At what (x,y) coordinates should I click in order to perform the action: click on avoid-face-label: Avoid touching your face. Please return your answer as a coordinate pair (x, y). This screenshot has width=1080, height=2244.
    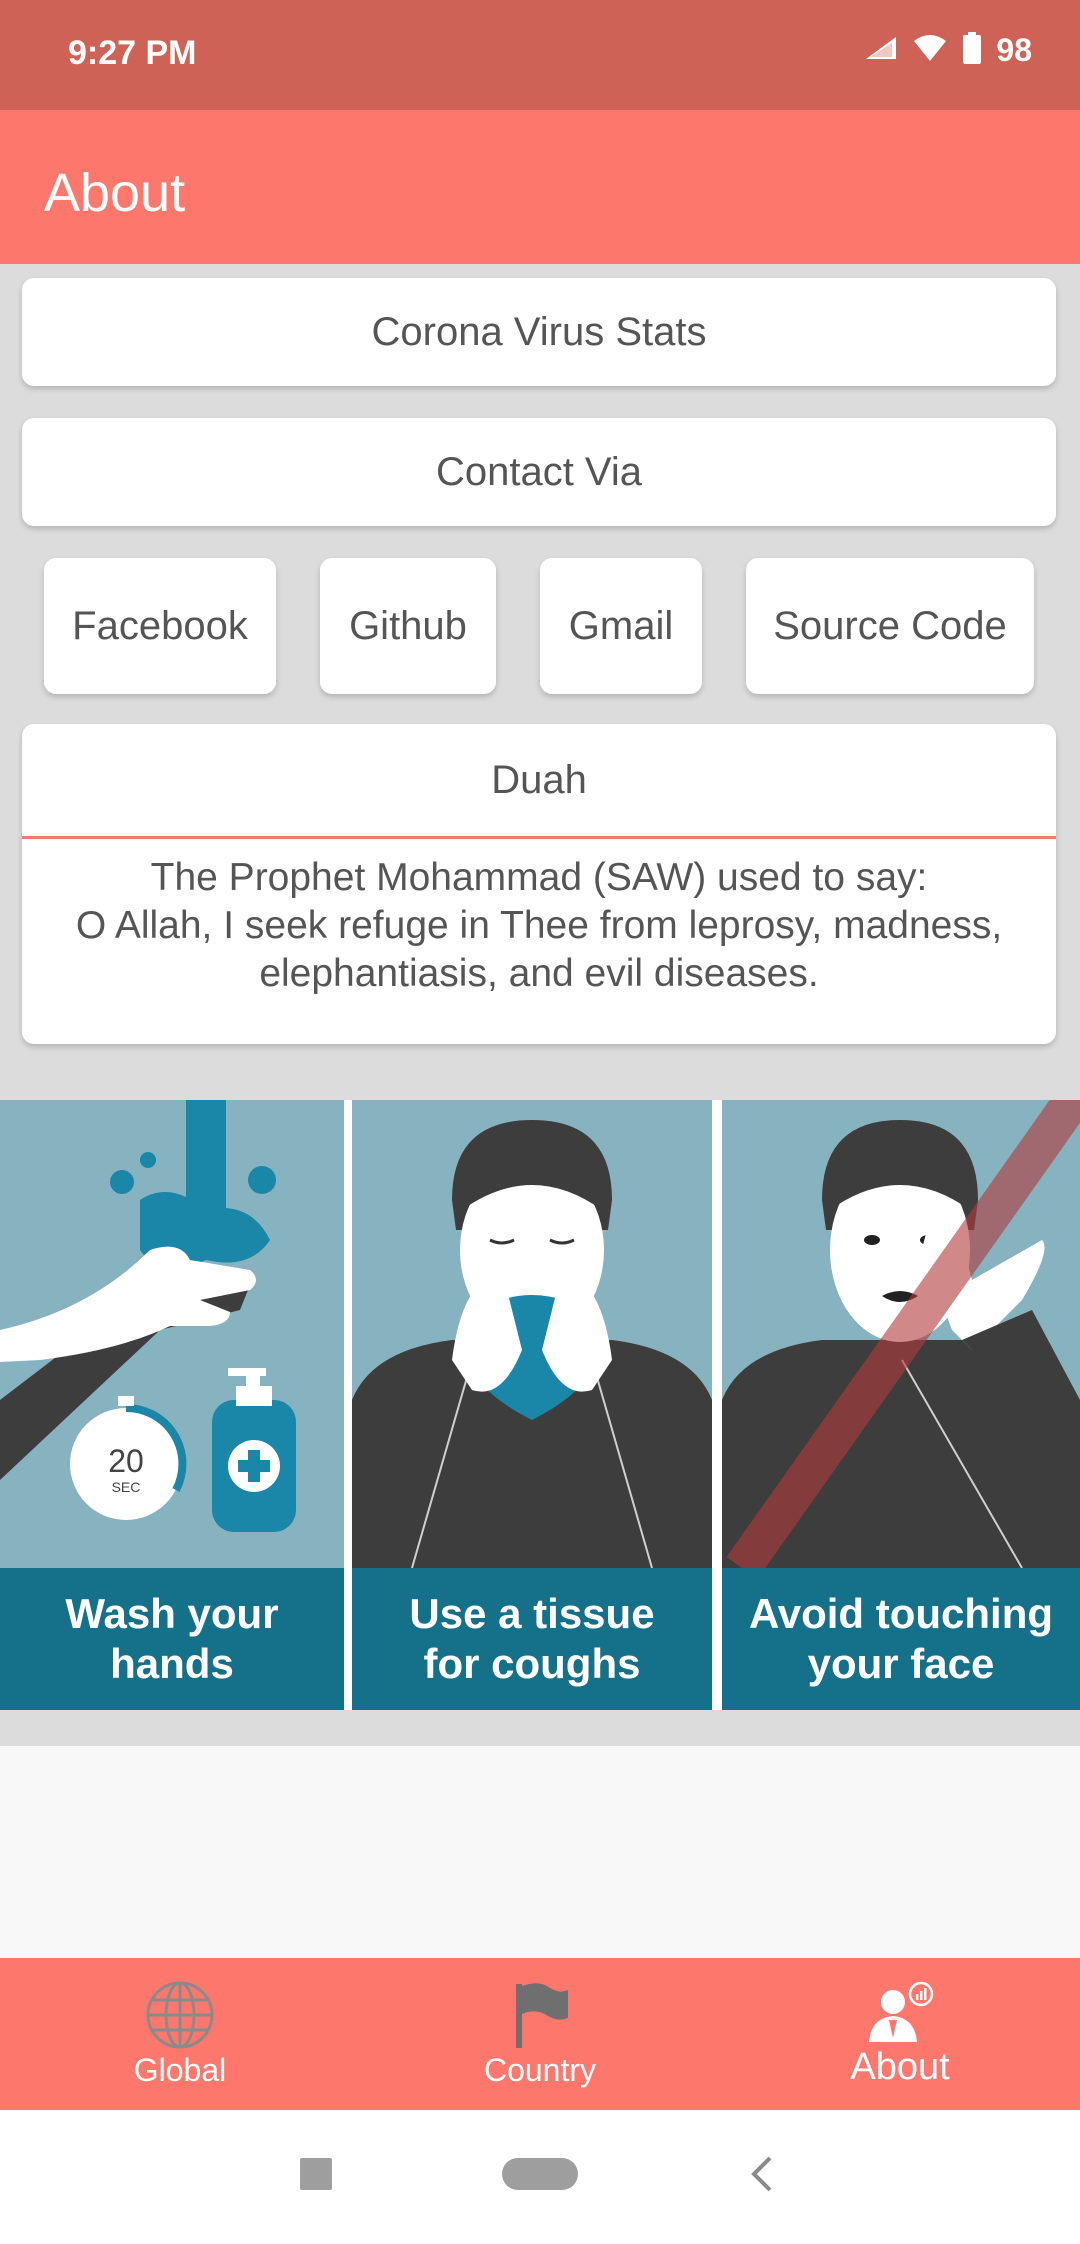
    Looking at the image, I should click on (901, 1639).